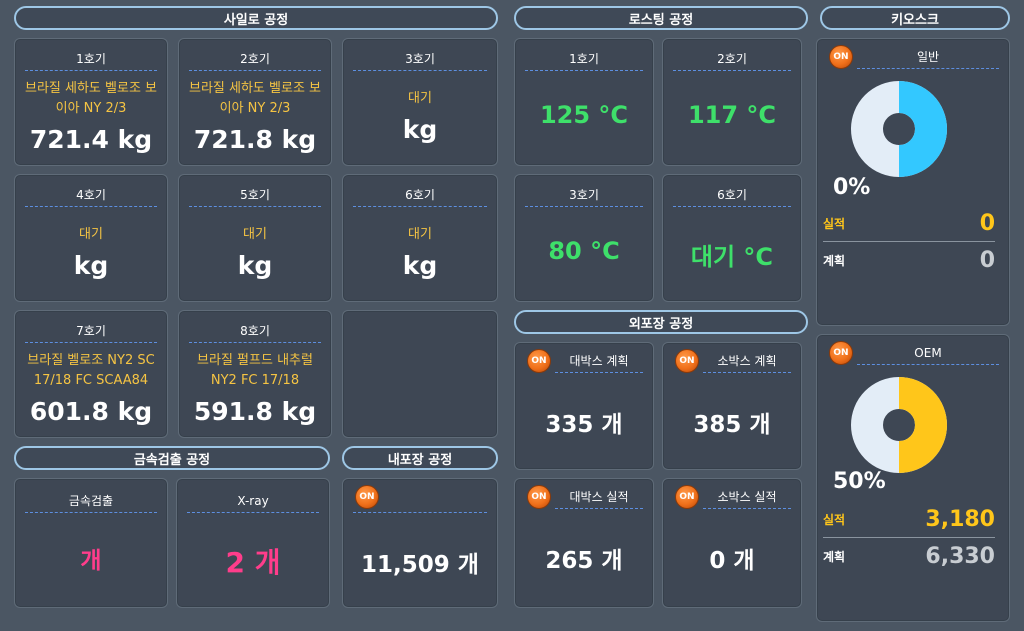 The height and width of the screenshot is (631, 1024). I want to click on roasting-unit-1-card: 1호기 125 °C, so click(584, 102).